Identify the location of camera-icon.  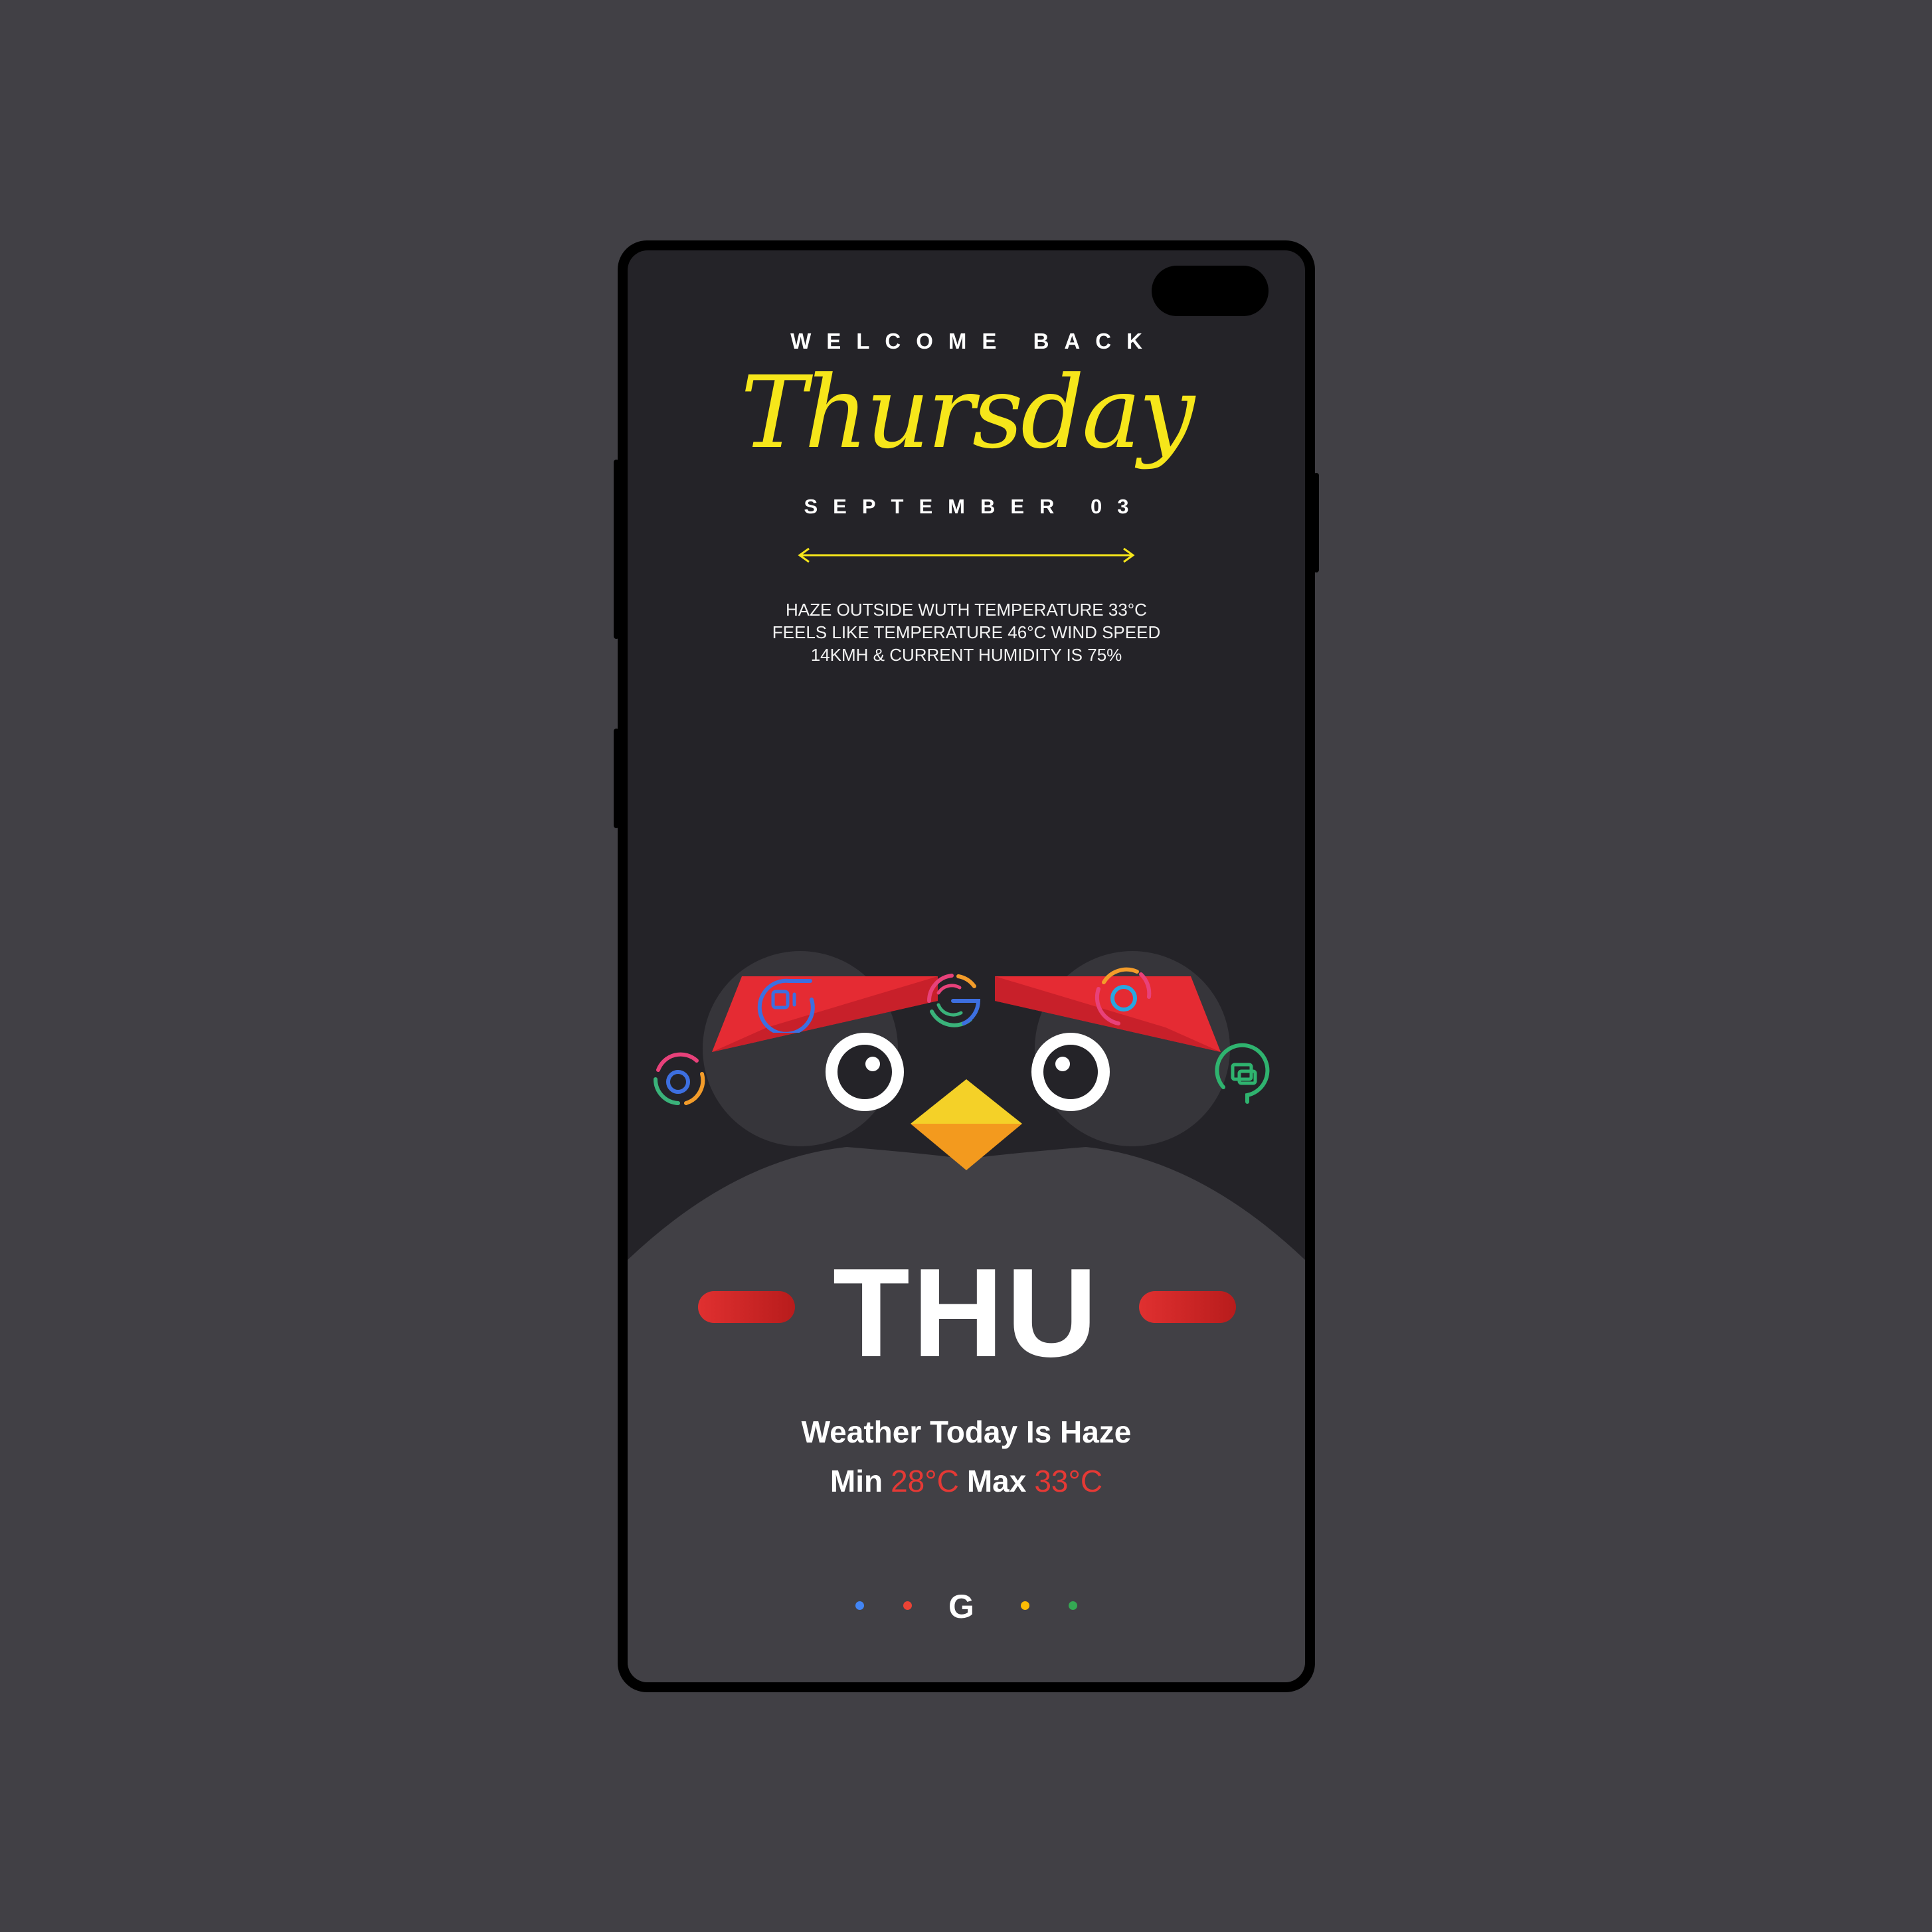
(1123, 996).